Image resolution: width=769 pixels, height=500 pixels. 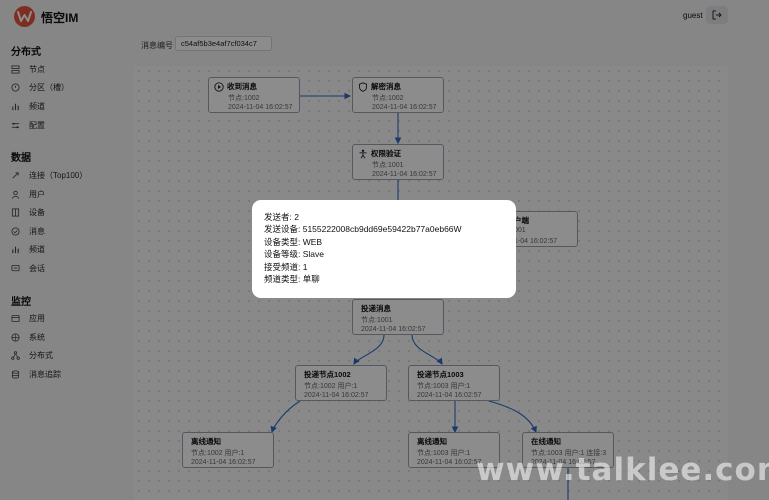 I want to click on detail-sender: 发送者: 2, so click(x=281, y=217).